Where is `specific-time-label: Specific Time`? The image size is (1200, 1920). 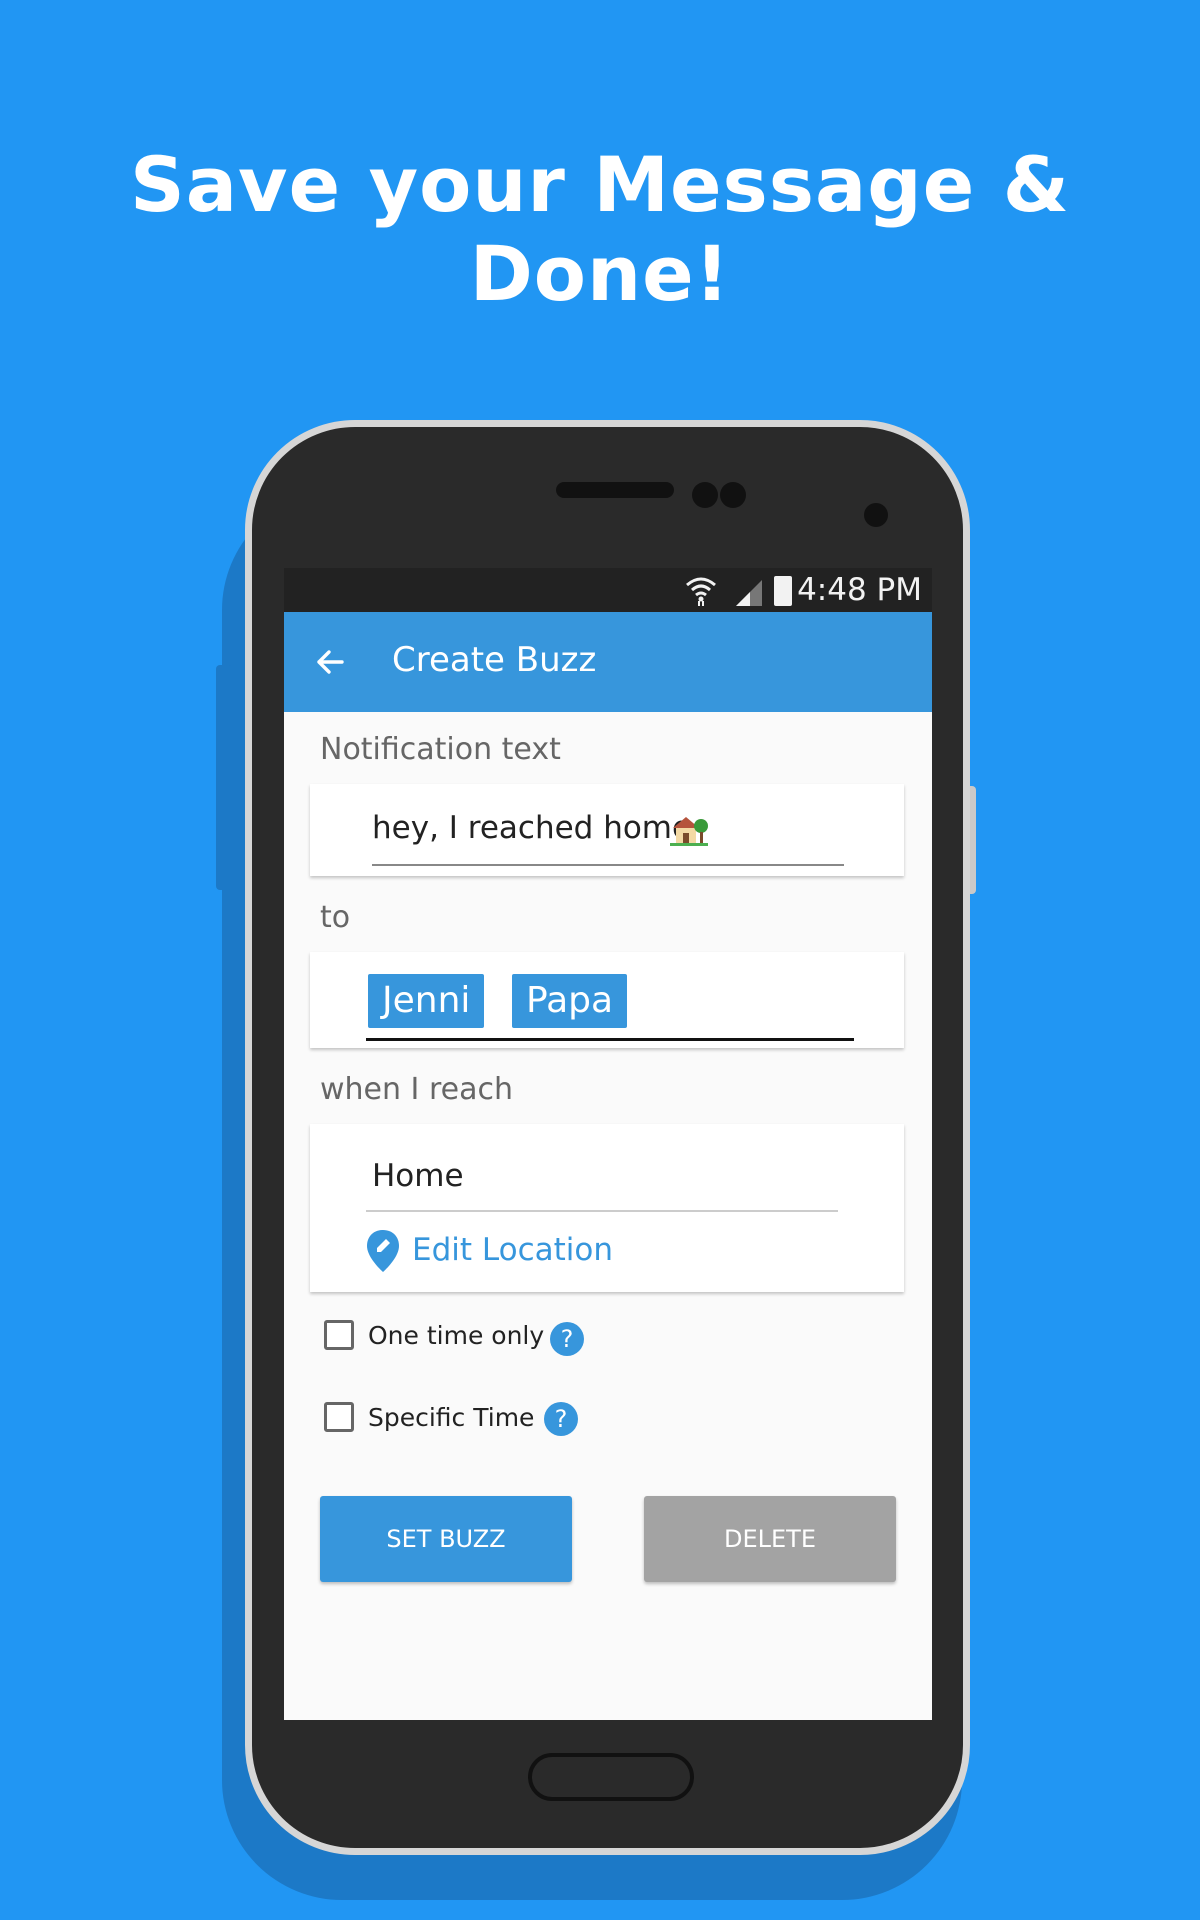
specific-time-label: Specific Time is located at coordinates (451, 1417).